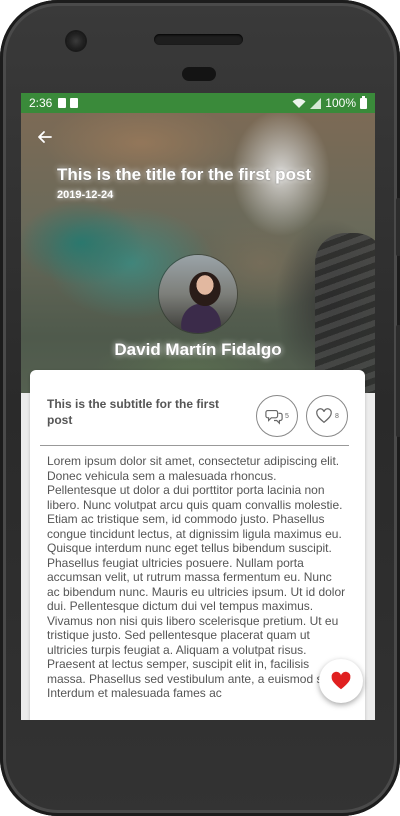 This screenshot has height=816, width=400. I want to click on comments-icon, so click(274, 417).